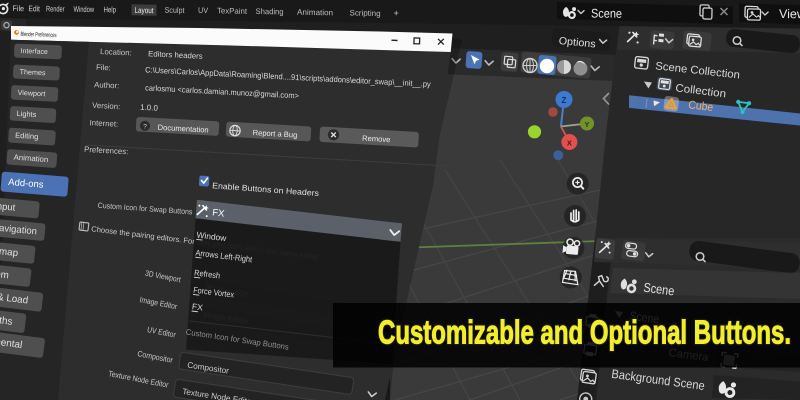 The image size is (800, 400). Describe the element at coordinates (144, 10) in the screenshot. I see `svg-text: Layout` at that location.